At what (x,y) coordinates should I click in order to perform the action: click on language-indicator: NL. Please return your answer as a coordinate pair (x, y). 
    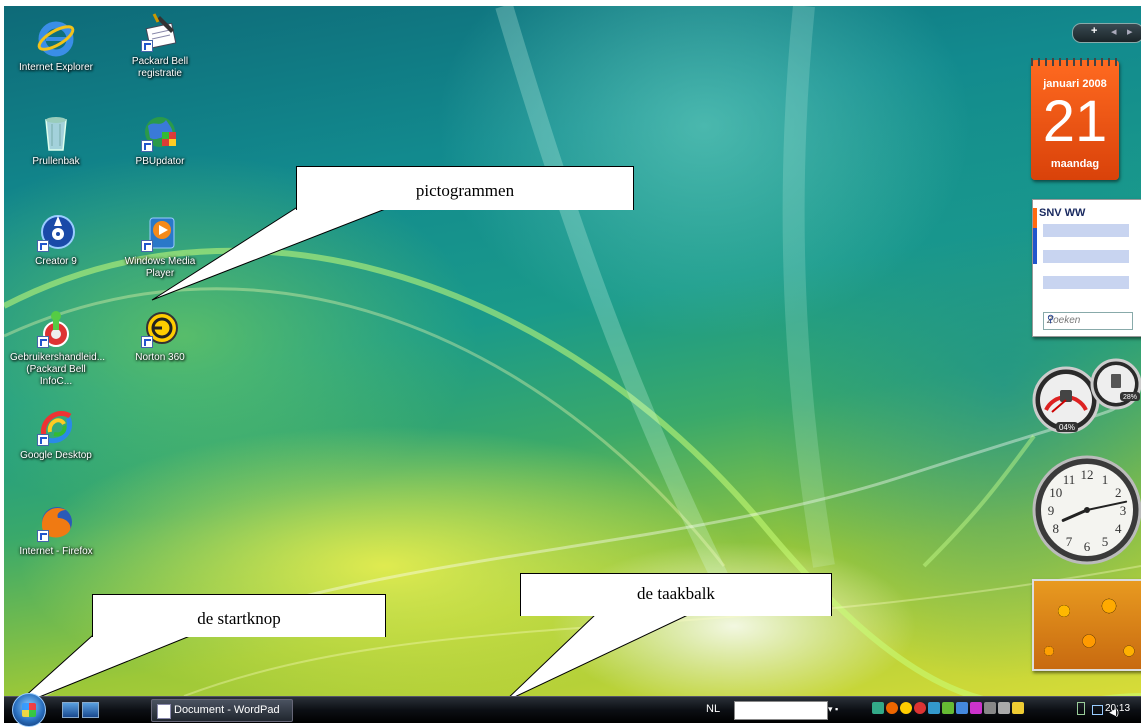
    Looking at the image, I should click on (713, 709).